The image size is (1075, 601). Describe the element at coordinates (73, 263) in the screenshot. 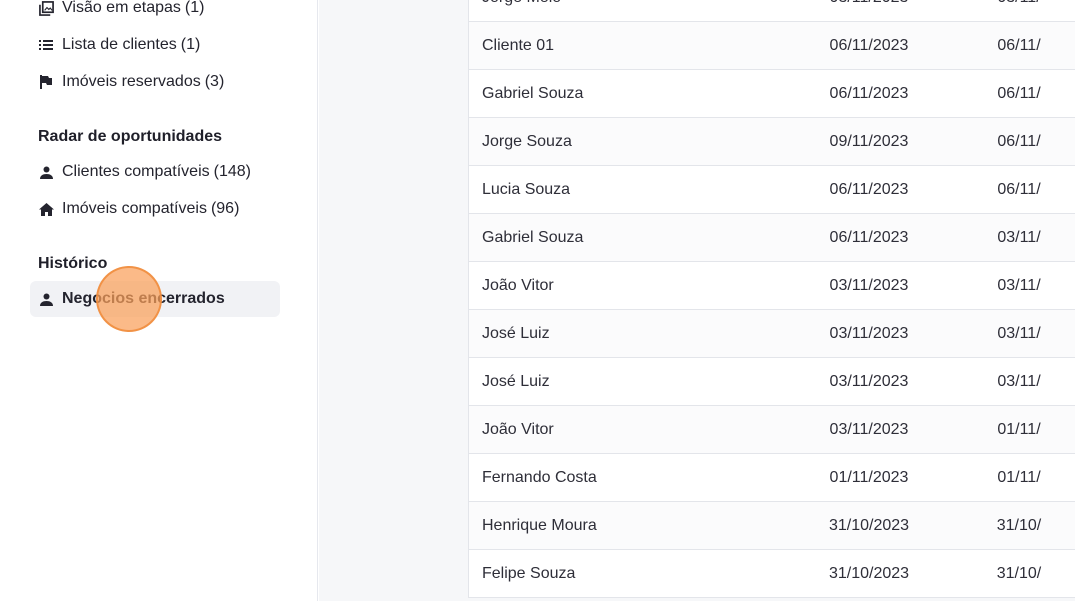

I see `section-title-historico: Histórico` at that location.